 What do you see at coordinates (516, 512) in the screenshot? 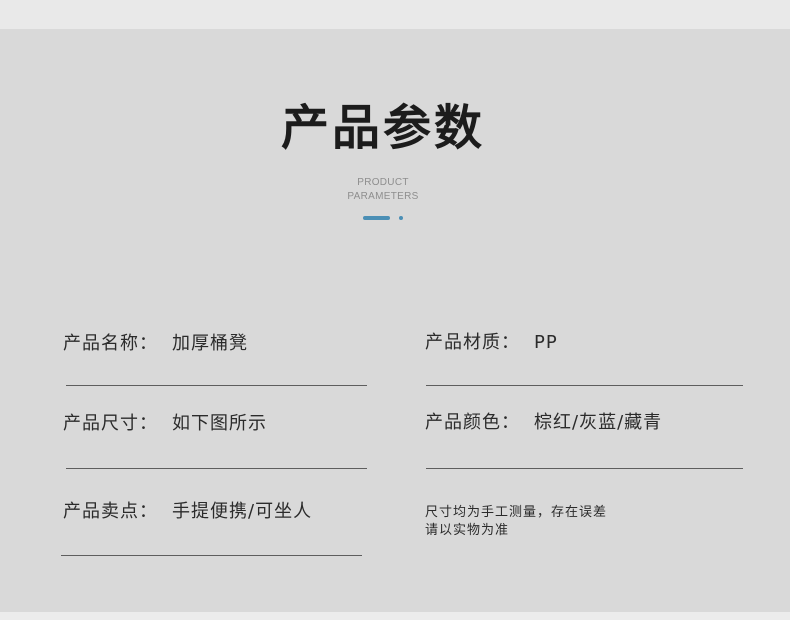
I see `measurement-note-line-1: 尺寸均为手工测量，存在误差` at bounding box center [516, 512].